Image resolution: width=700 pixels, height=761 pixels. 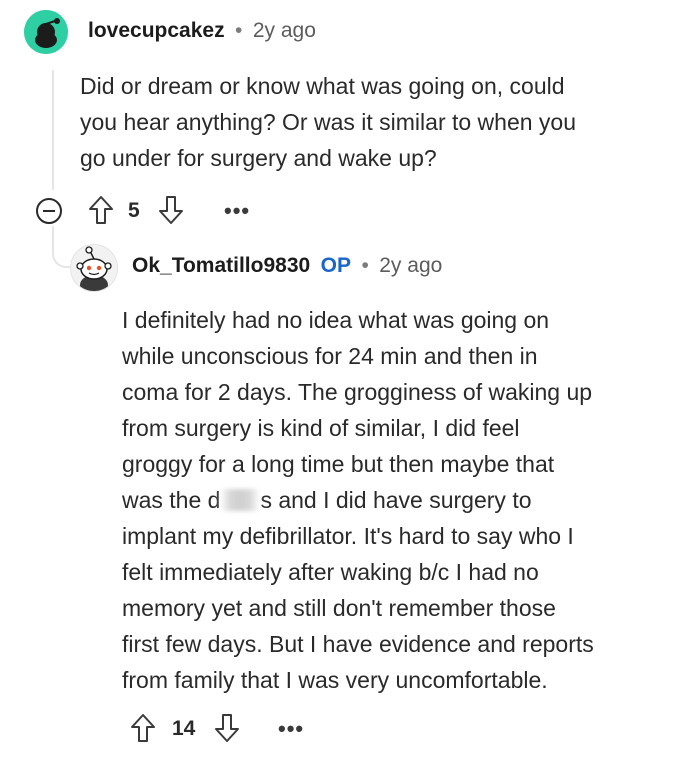 I want to click on comment-line-redacted: was the d s and I did have surgery to, so click(x=407, y=500).